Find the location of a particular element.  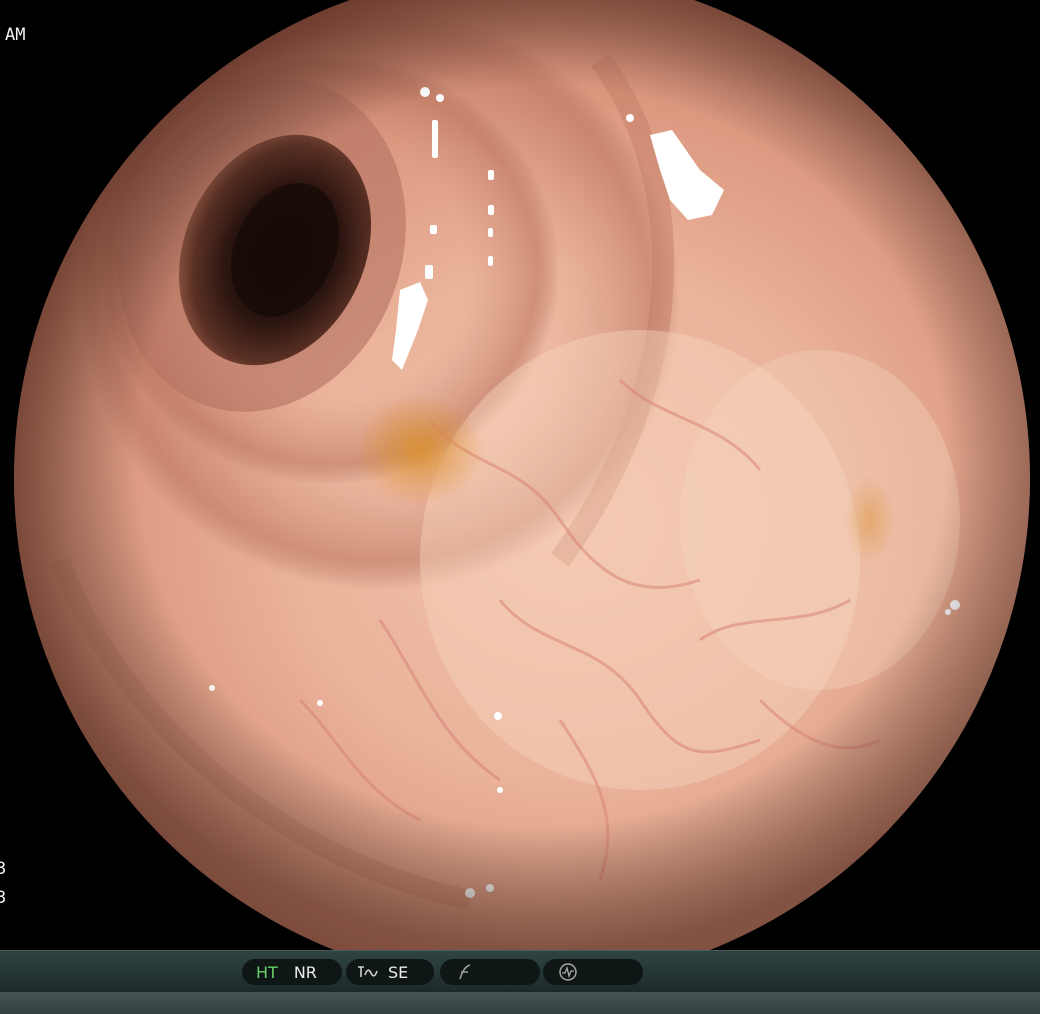

left-edge-text-1: 3 is located at coordinates (3, 869).